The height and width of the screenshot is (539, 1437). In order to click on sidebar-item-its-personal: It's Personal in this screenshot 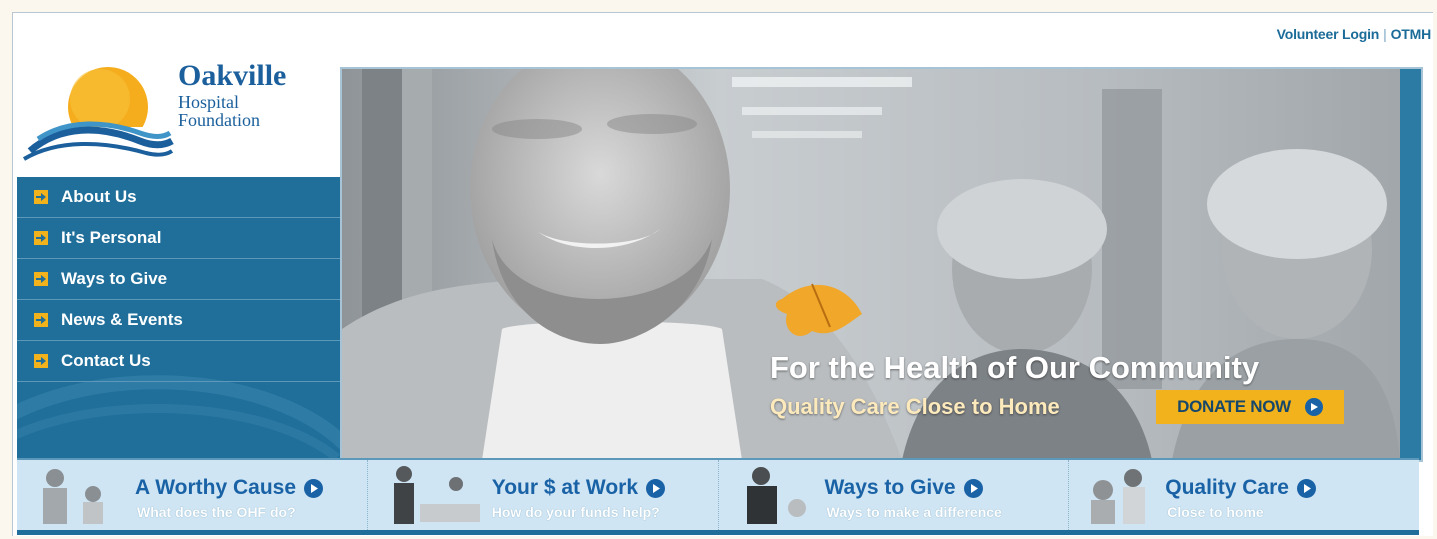, I will do `click(178, 238)`.